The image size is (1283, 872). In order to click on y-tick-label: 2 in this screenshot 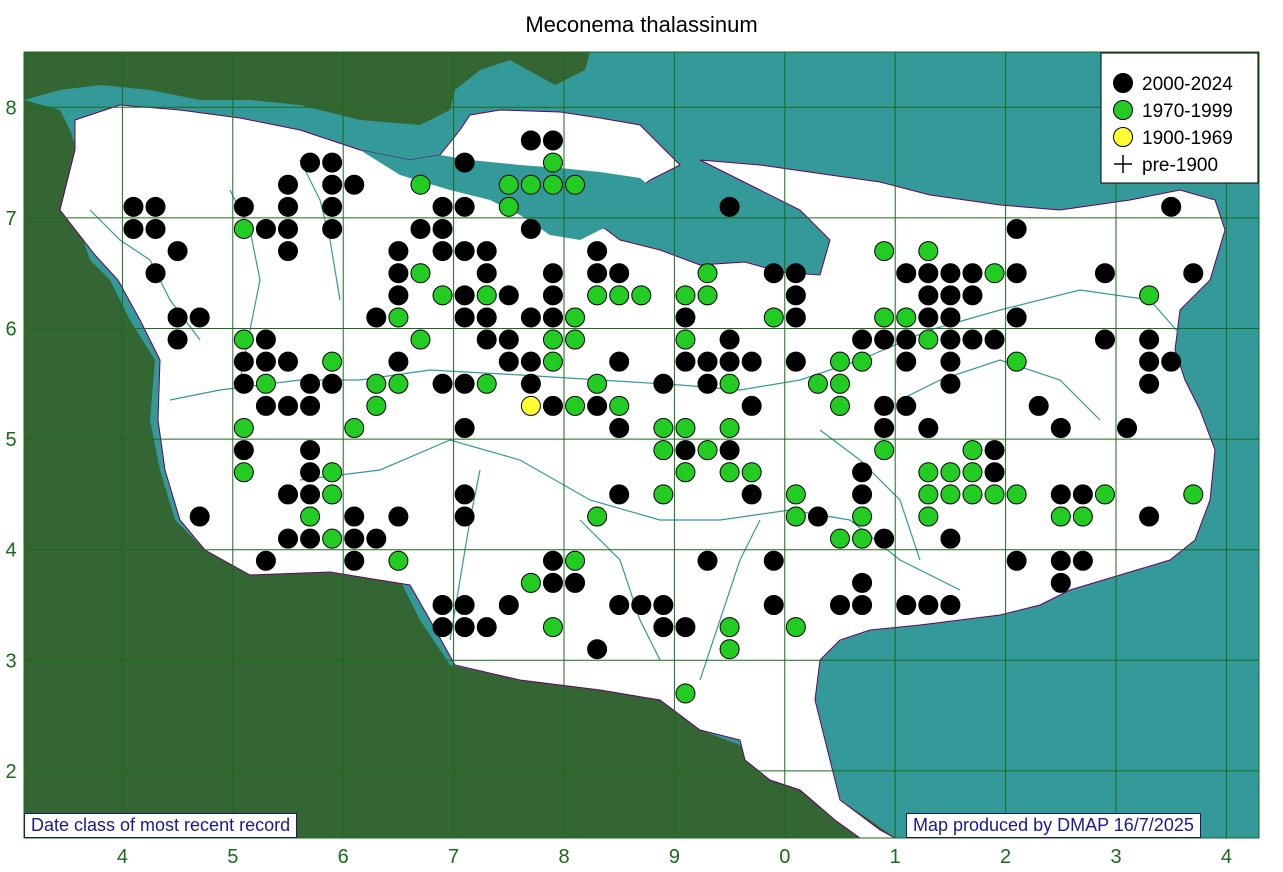, I will do `click(10, 772)`.